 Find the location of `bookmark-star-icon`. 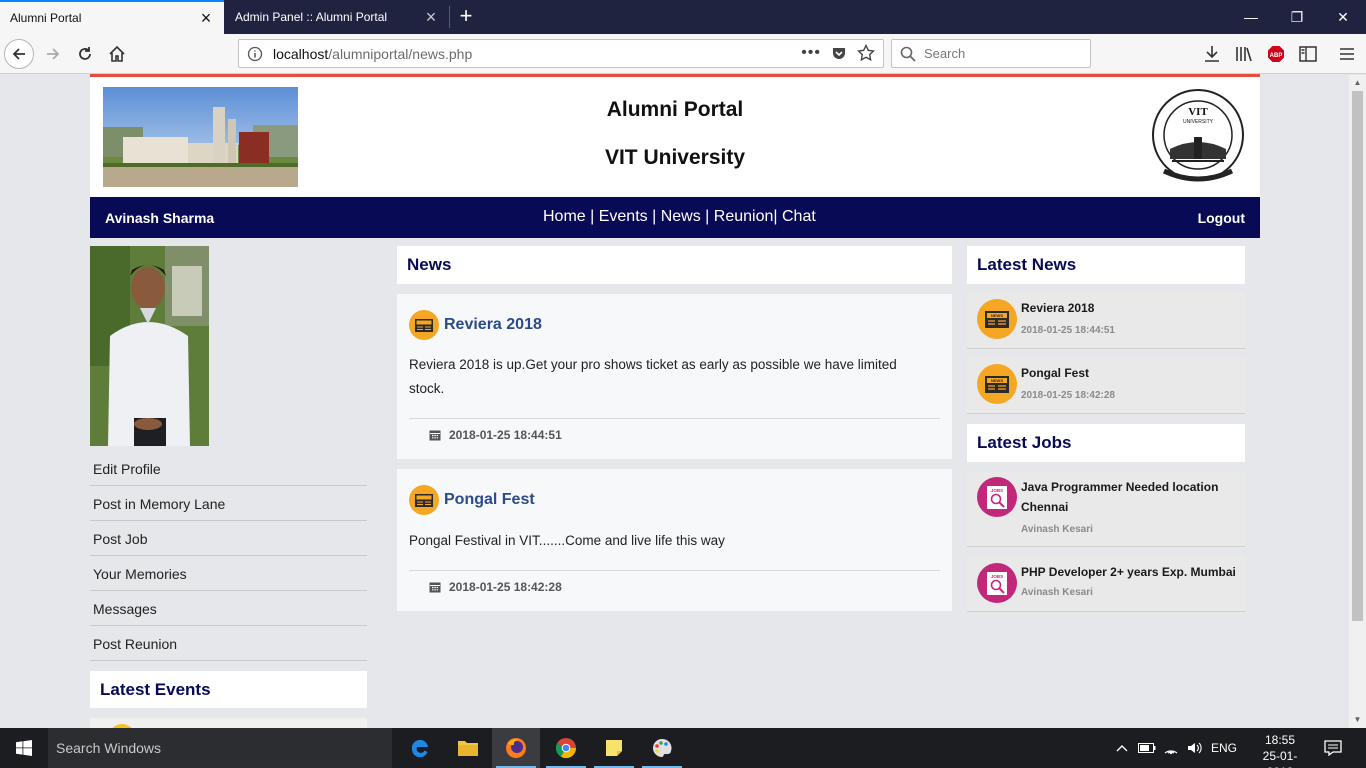

bookmark-star-icon is located at coordinates (866, 53).